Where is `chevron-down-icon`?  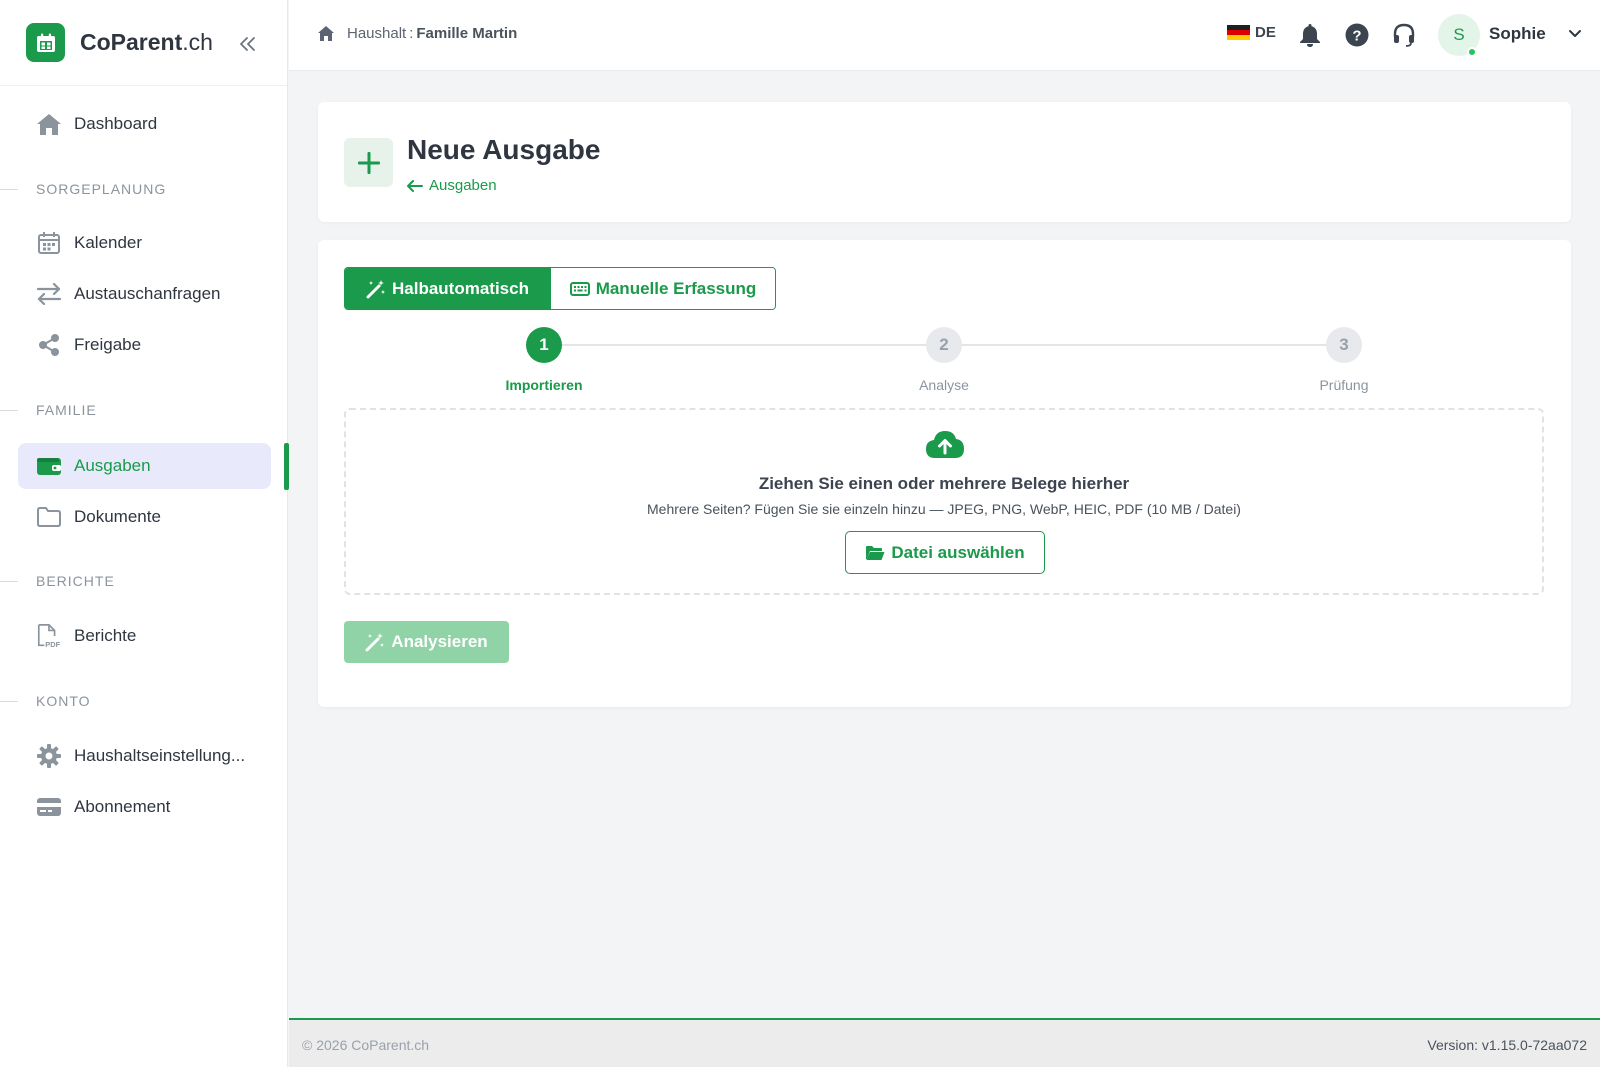 chevron-down-icon is located at coordinates (1575, 34).